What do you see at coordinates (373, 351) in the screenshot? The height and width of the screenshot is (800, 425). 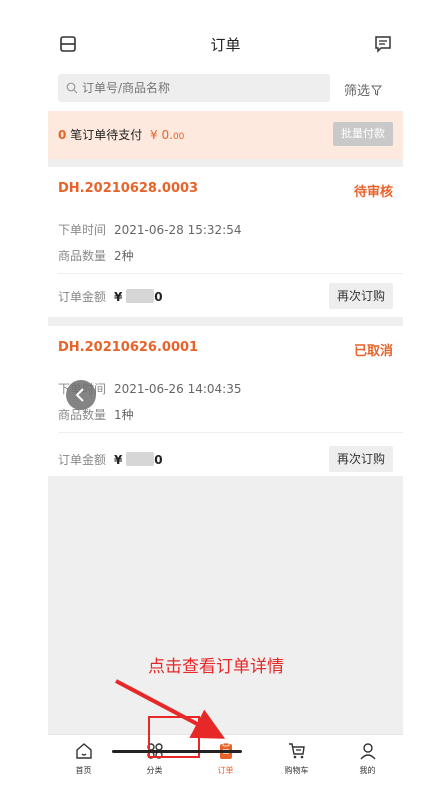 I see `order-status: 已取消` at bounding box center [373, 351].